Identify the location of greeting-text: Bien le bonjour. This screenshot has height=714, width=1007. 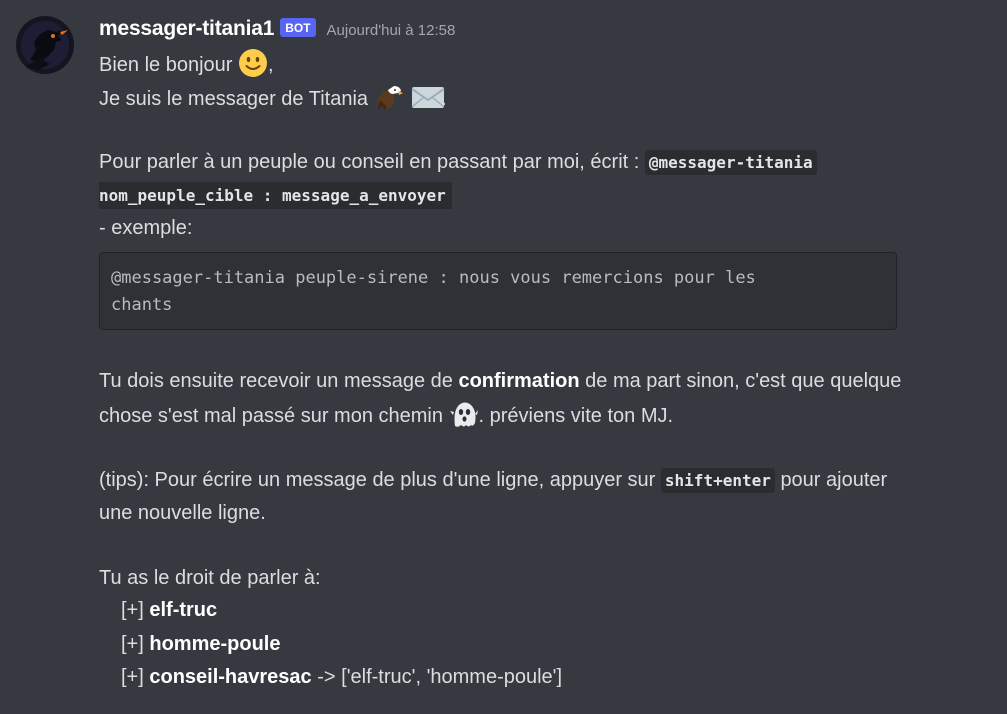
(166, 65).